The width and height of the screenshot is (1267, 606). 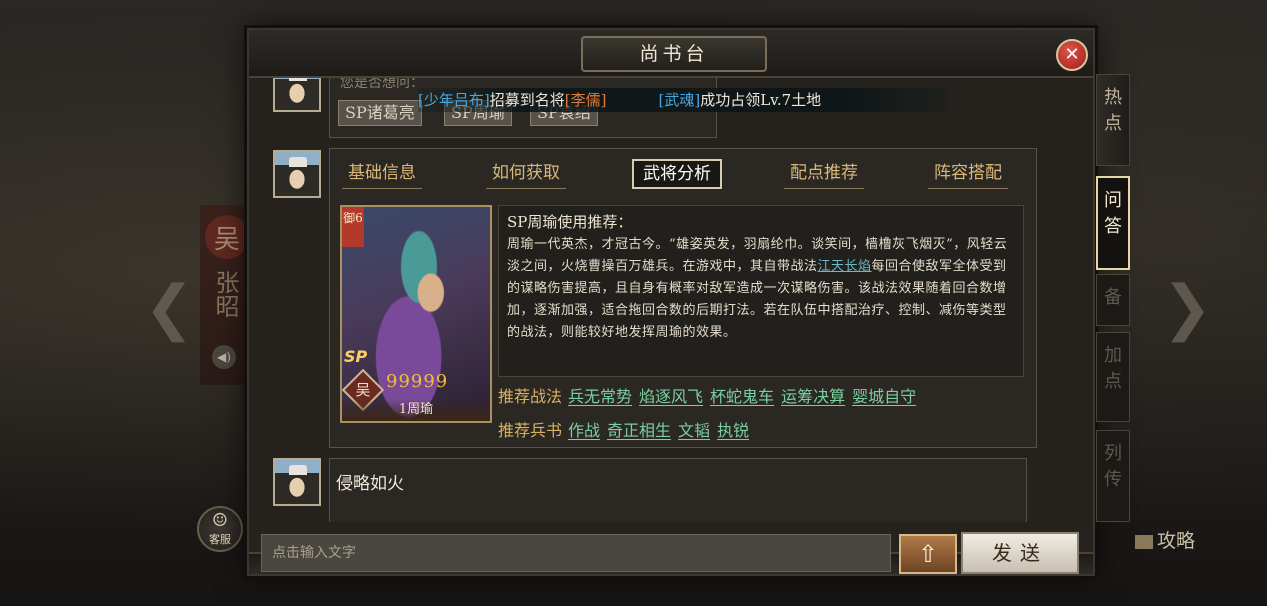 What do you see at coordinates (576, 553) in the screenshot?
I see `chat-text-input` at bounding box center [576, 553].